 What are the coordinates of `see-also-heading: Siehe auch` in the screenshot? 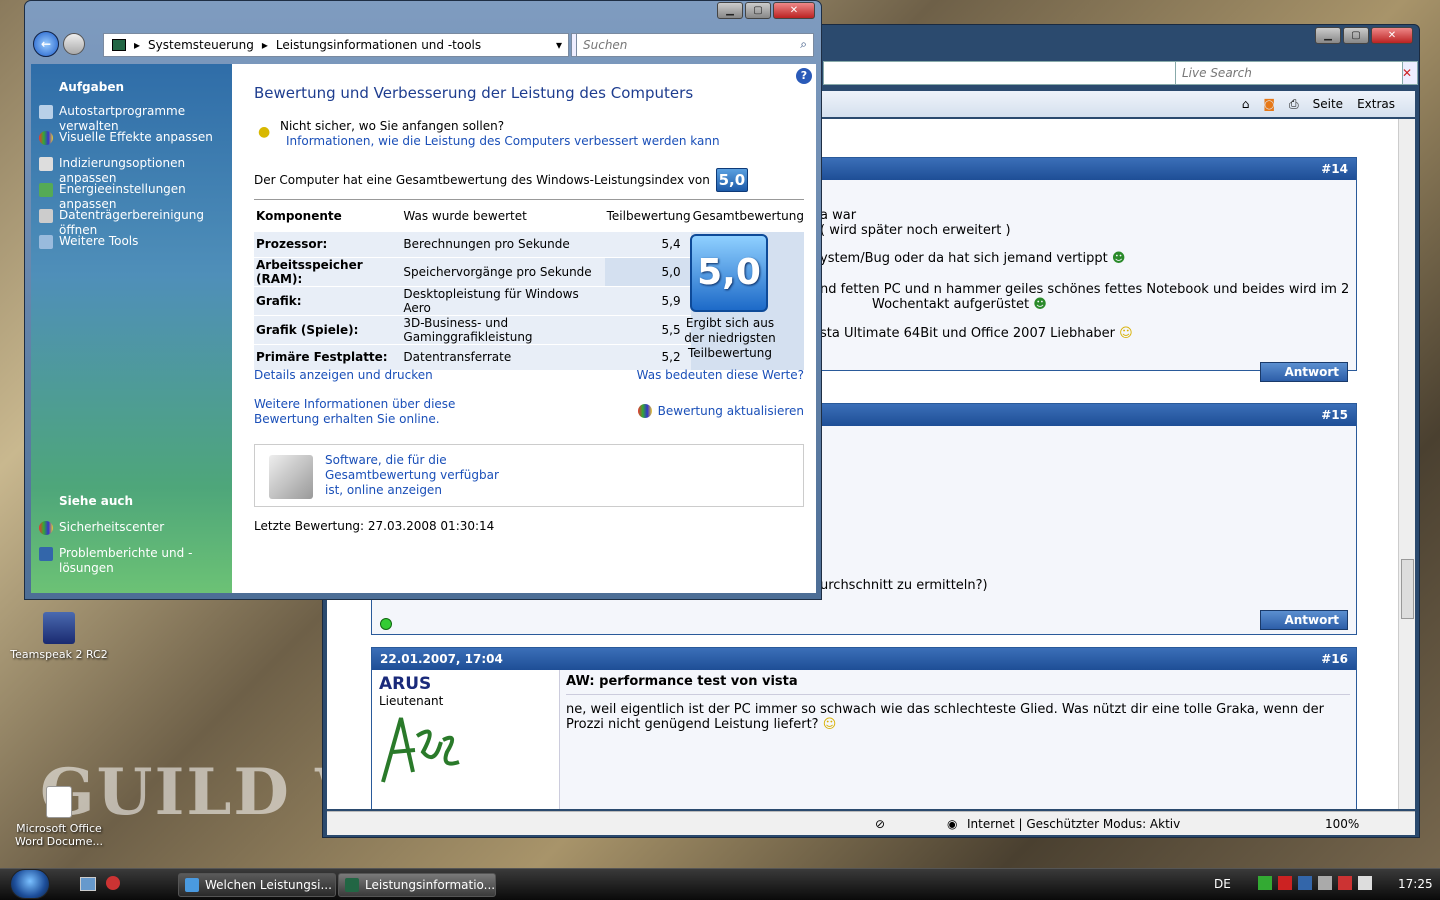 It's located at (96, 501).